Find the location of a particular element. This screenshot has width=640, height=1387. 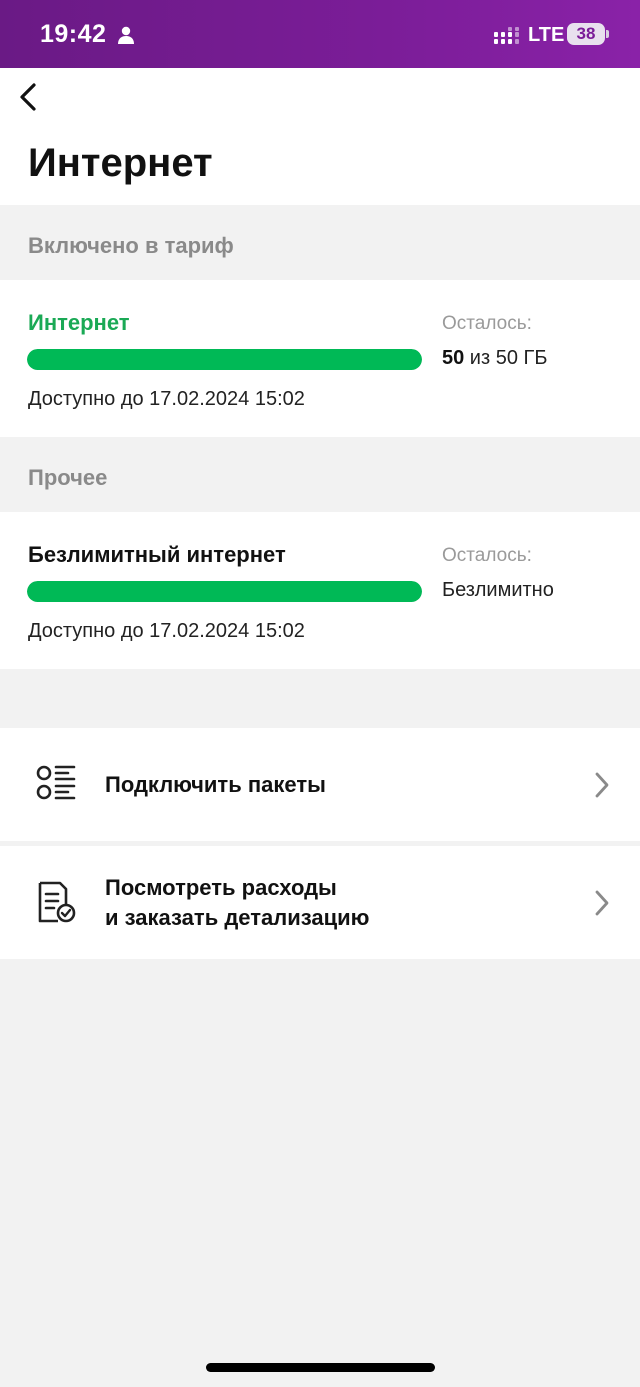

battery-icon: 38 is located at coordinates (586, 34).